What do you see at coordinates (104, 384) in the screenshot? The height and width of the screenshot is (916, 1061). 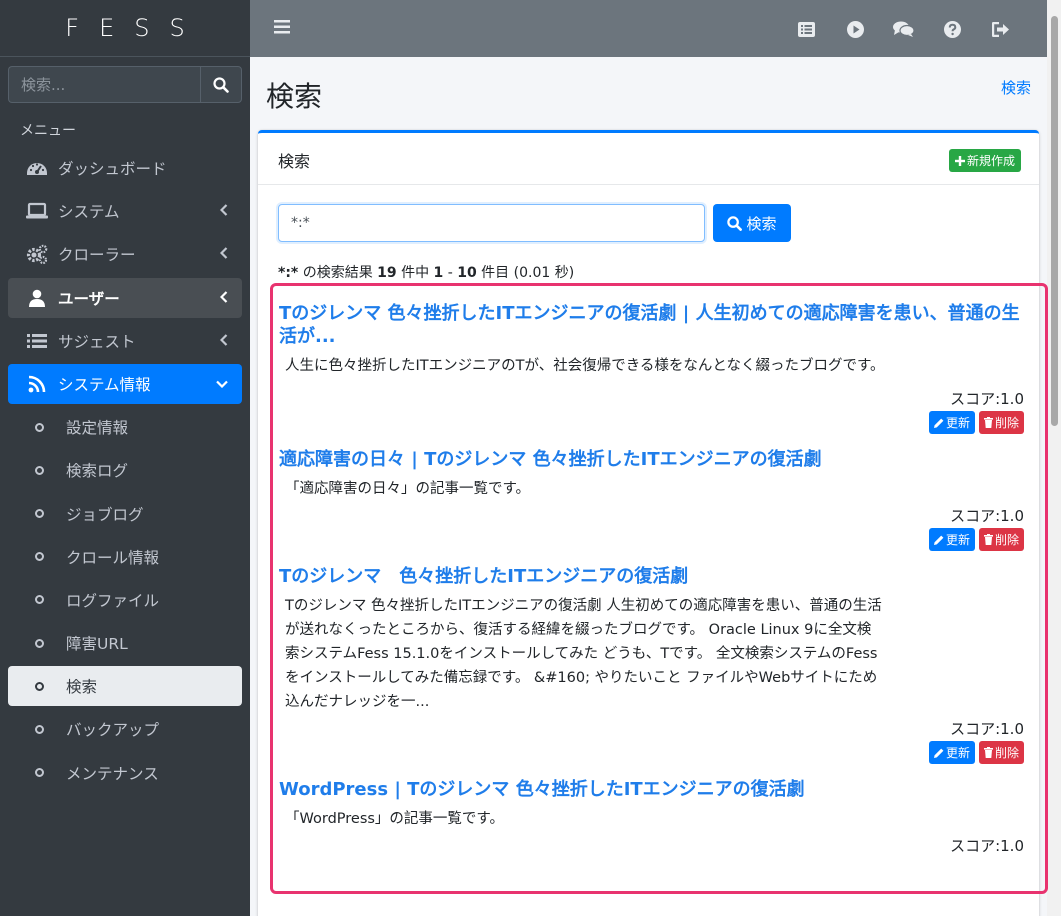 I see `sidebar-item-label: システム情報` at bounding box center [104, 384].